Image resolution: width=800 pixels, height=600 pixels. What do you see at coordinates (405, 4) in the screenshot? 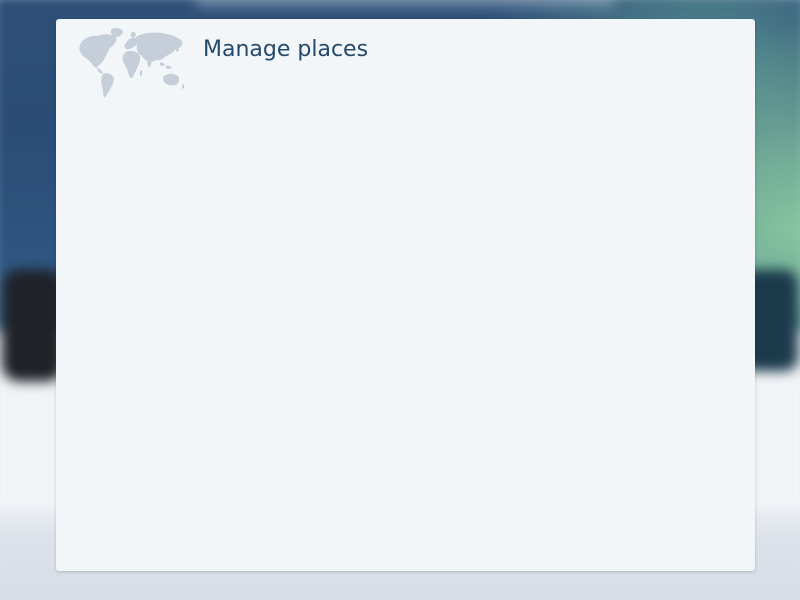
I see `background-top-bar` at bounding box center [405, 4].